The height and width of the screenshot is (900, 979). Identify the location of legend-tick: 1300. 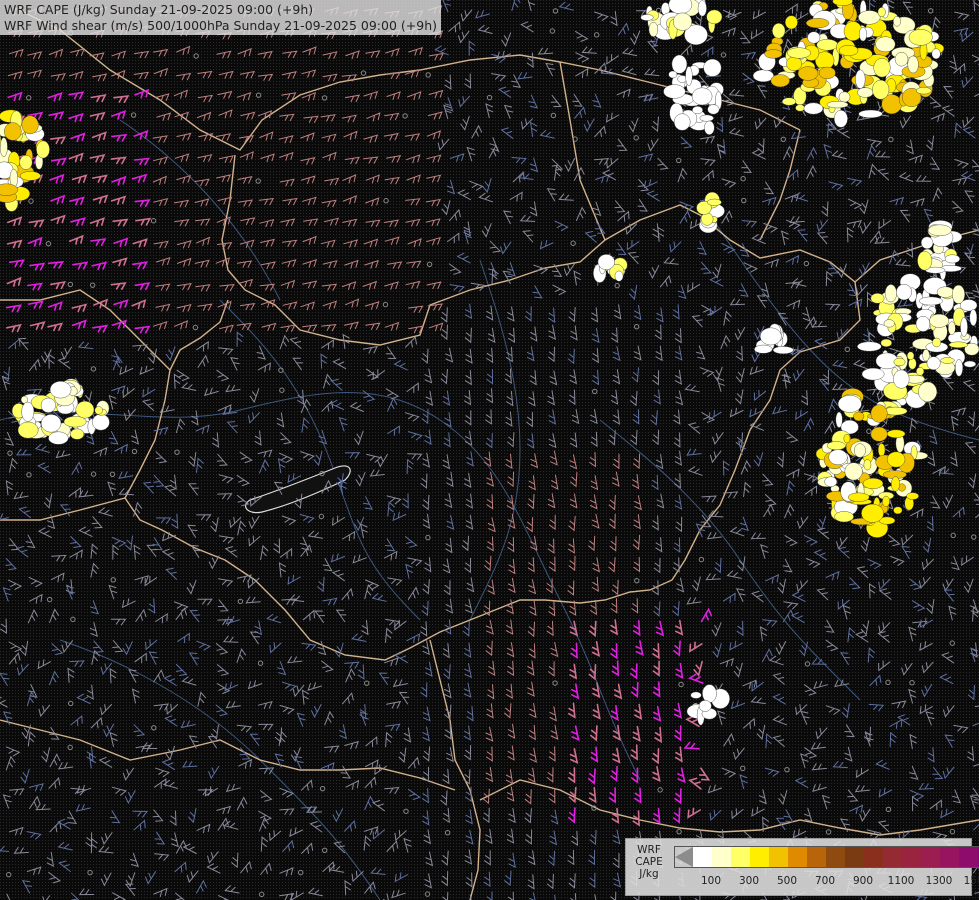
(939, 881).